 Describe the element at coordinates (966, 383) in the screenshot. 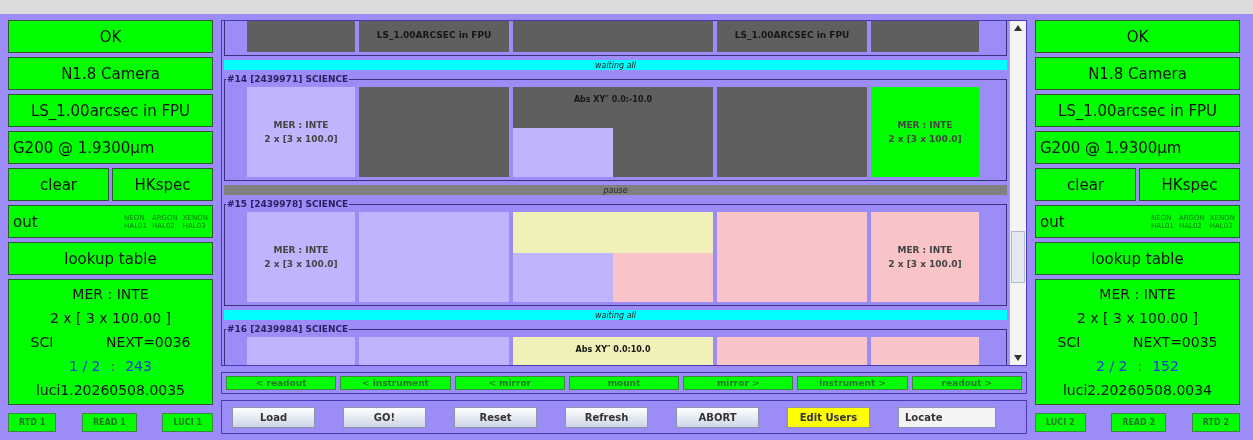

I see `navigation-button: readout >` at that location.